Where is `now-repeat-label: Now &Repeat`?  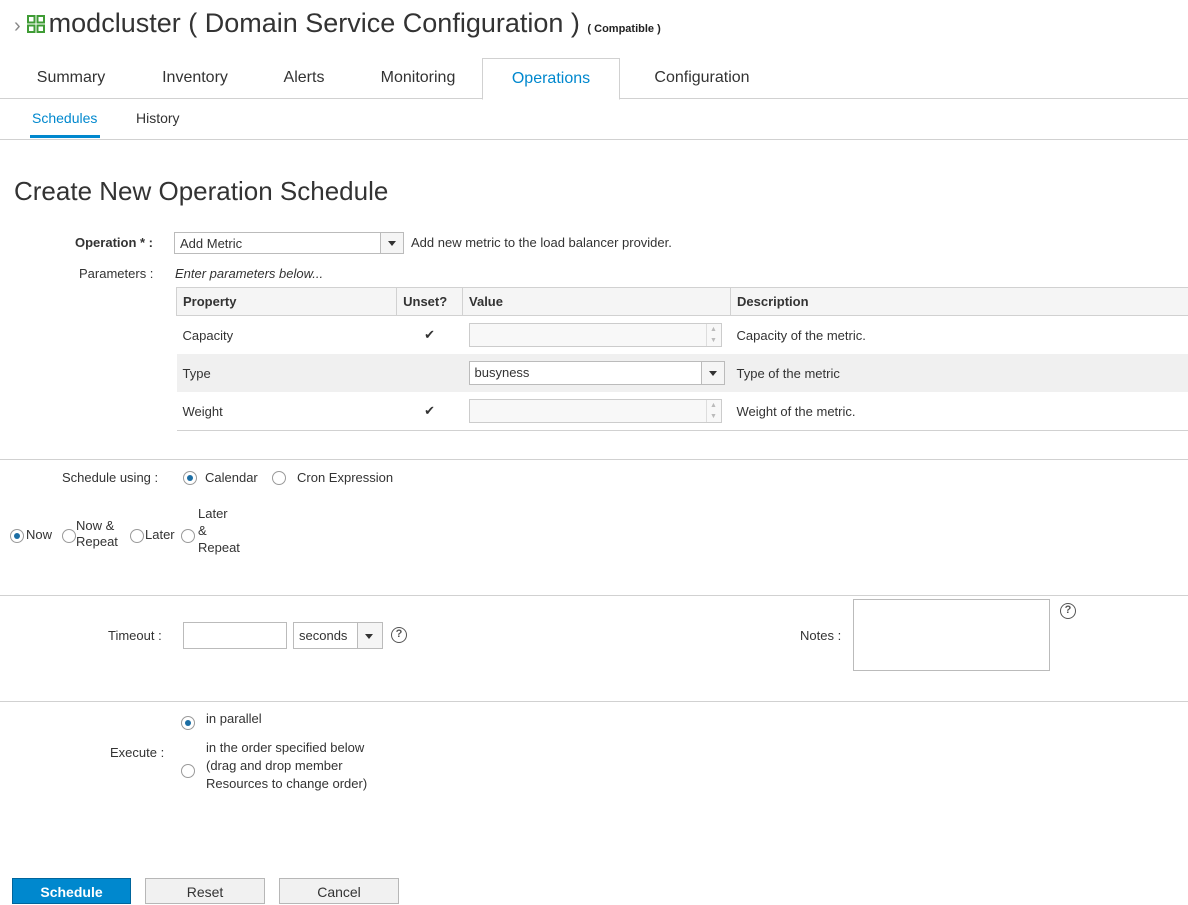
now-repeat-label: Now &Repeat is located at coordinates (97, 534).